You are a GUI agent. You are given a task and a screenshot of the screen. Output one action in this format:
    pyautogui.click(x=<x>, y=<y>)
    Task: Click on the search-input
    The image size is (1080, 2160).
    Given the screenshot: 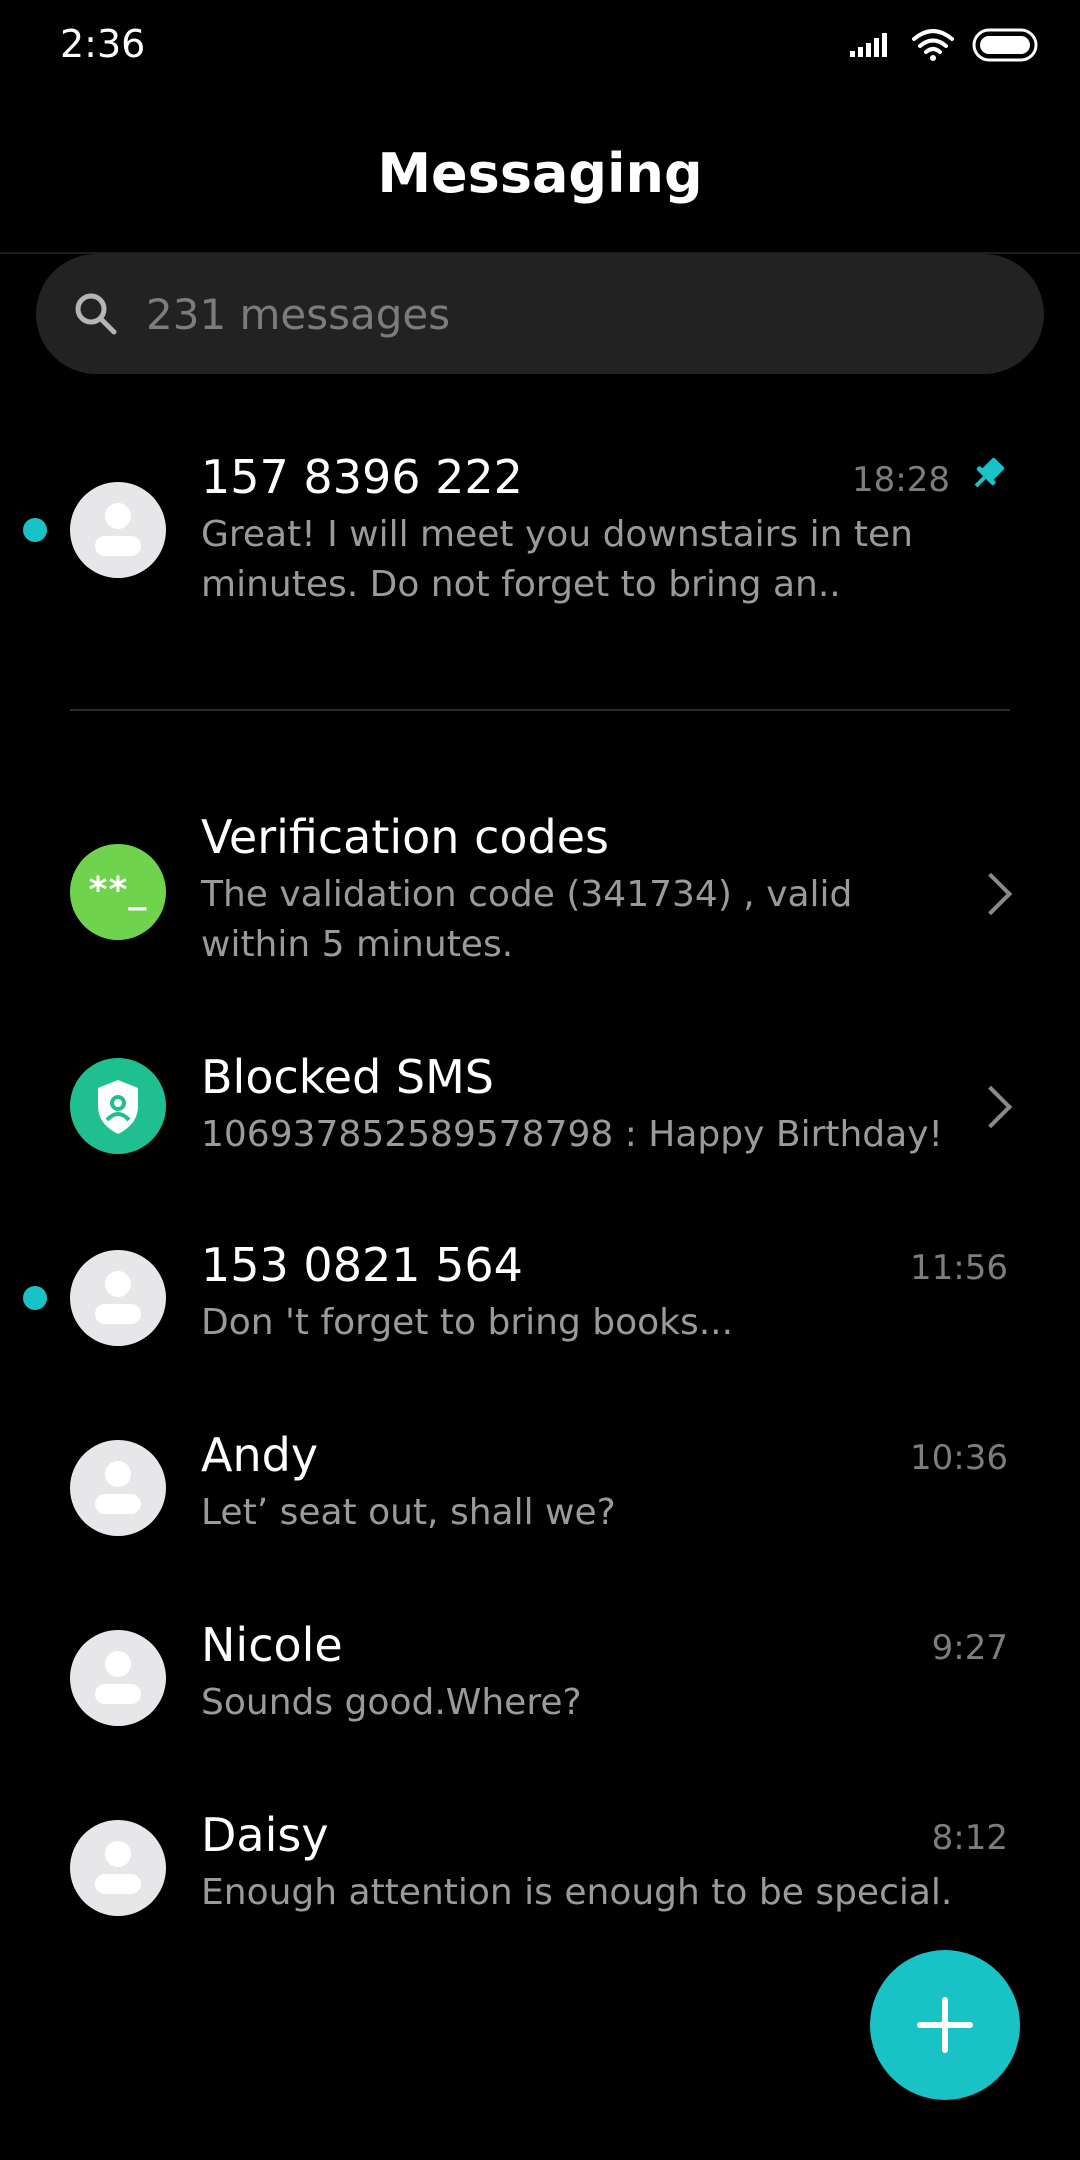 What is the action you would take?
    pyautogui.click(x=576, y=314)
    